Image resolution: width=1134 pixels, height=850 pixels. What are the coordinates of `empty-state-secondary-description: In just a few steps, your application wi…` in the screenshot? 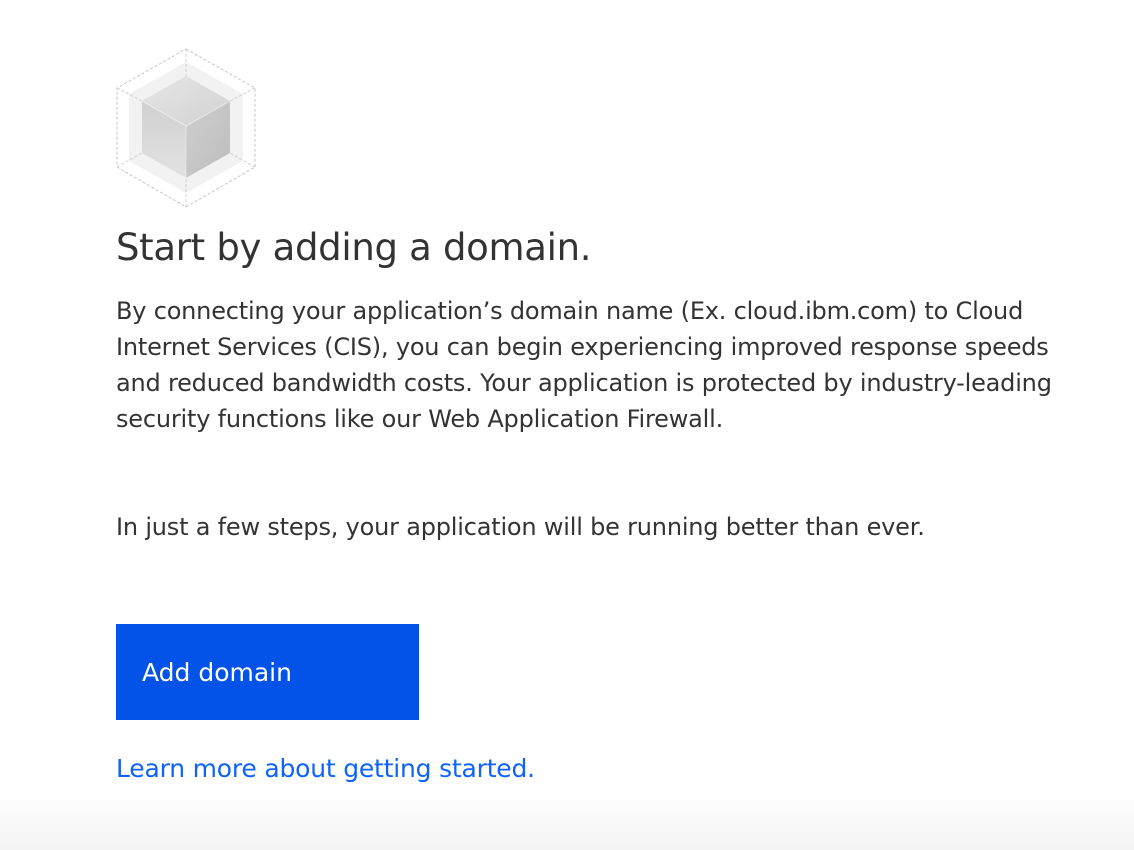 It's located at (520, 527).